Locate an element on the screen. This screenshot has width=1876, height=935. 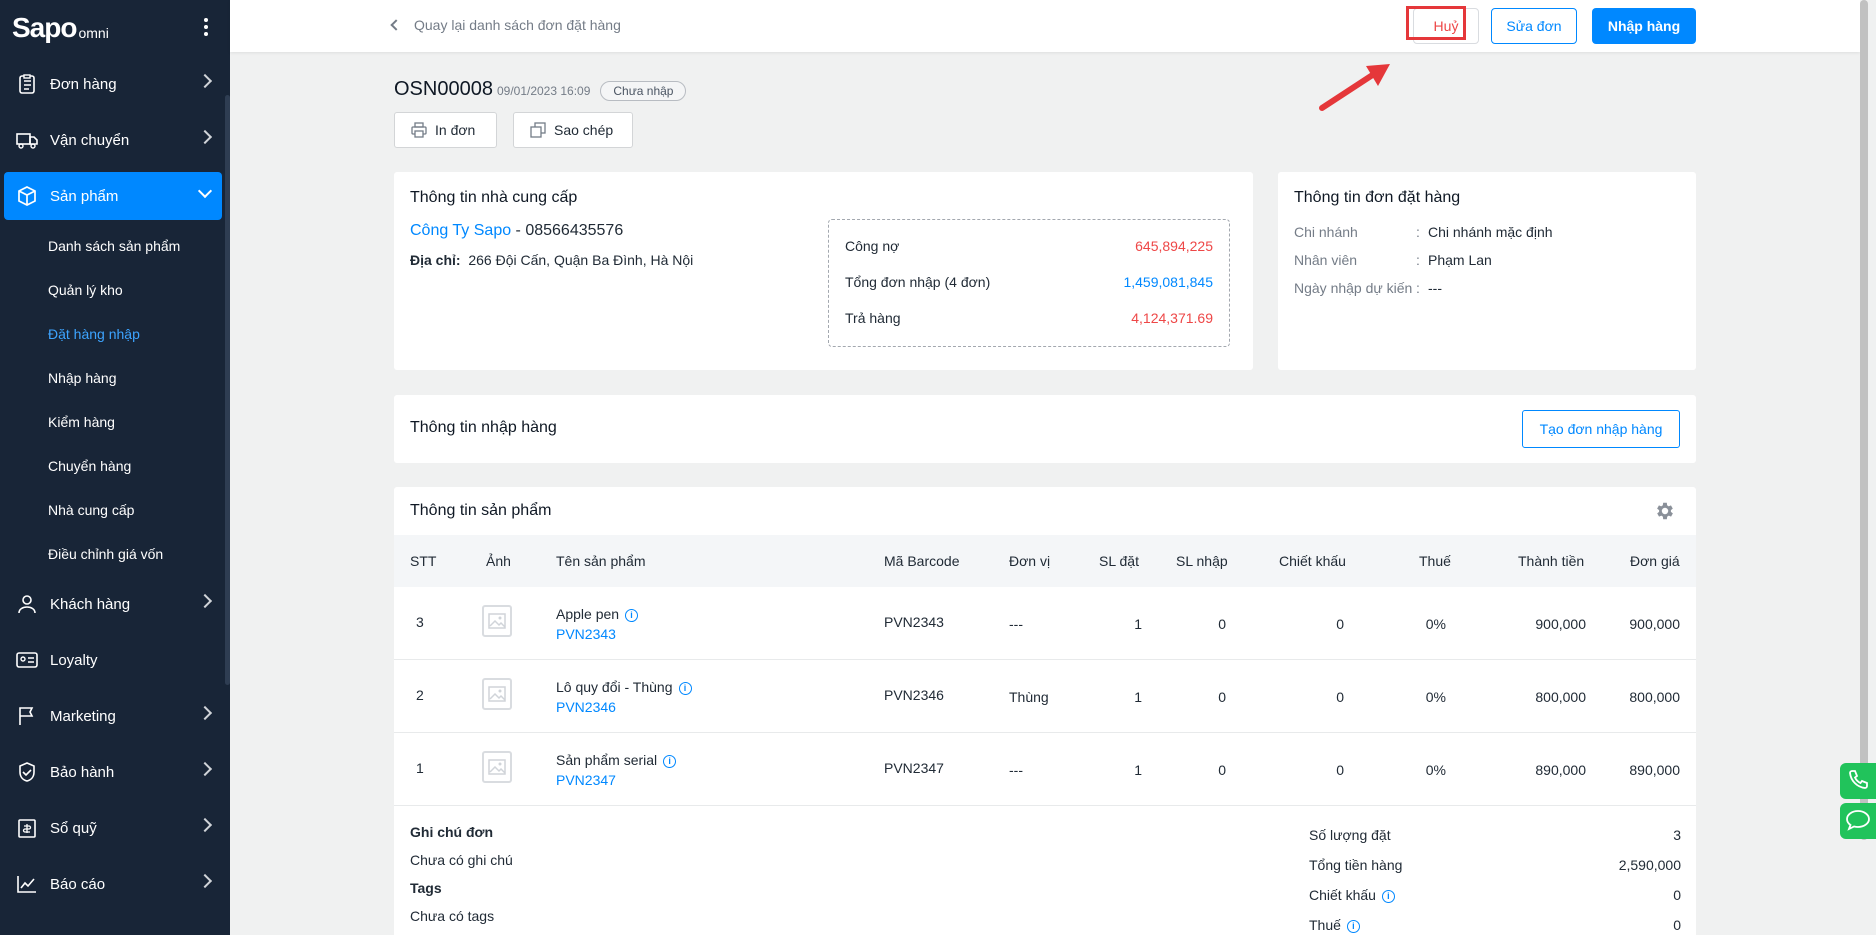
logo: Sapo omni is located at coordinates (115, 28).